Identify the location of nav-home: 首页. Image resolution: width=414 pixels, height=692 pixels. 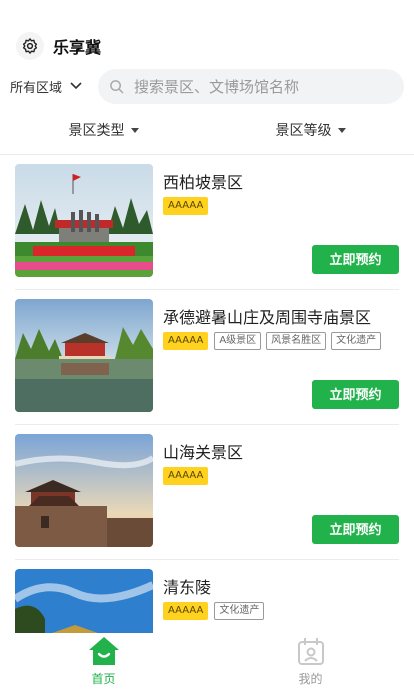
(103, 662).